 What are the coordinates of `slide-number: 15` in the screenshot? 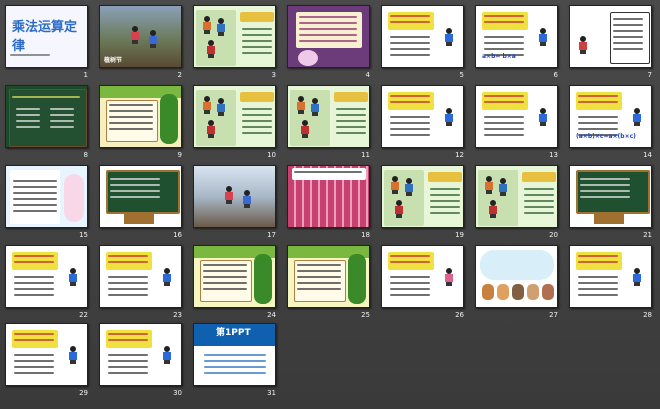 It's located at (83, 235).